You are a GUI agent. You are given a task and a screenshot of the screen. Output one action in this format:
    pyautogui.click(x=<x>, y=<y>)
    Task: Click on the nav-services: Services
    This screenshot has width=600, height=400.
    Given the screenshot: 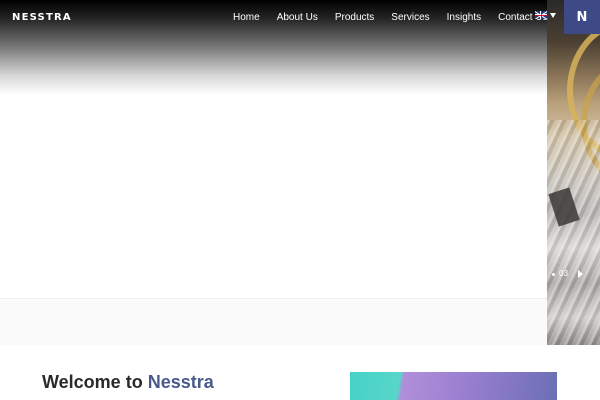 What is the action you would take?
    pyautogui.click(x=410, y=17)
    